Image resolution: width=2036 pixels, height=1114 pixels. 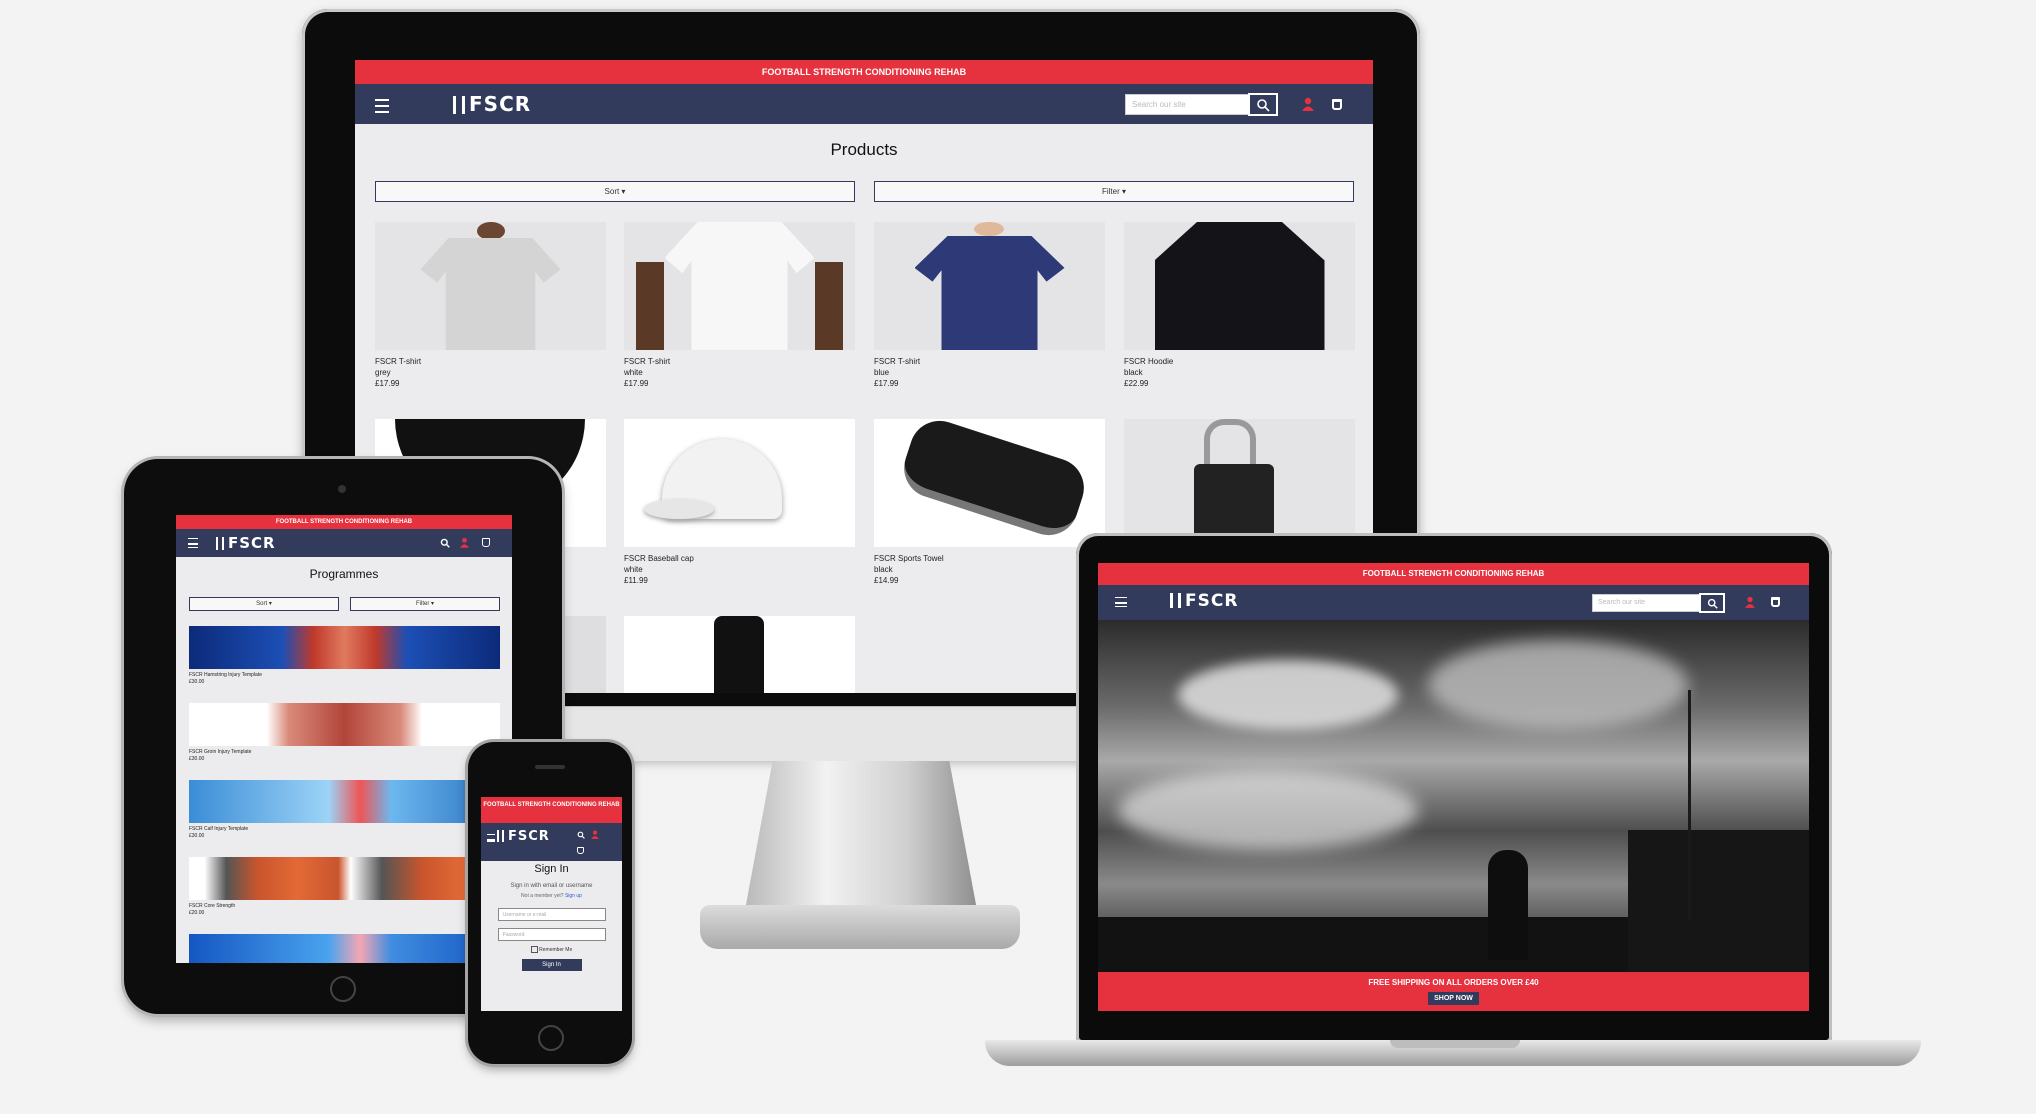 I want to click on product-card: FSCR Baseball cap white £11.99, so click(x=739, y=502).